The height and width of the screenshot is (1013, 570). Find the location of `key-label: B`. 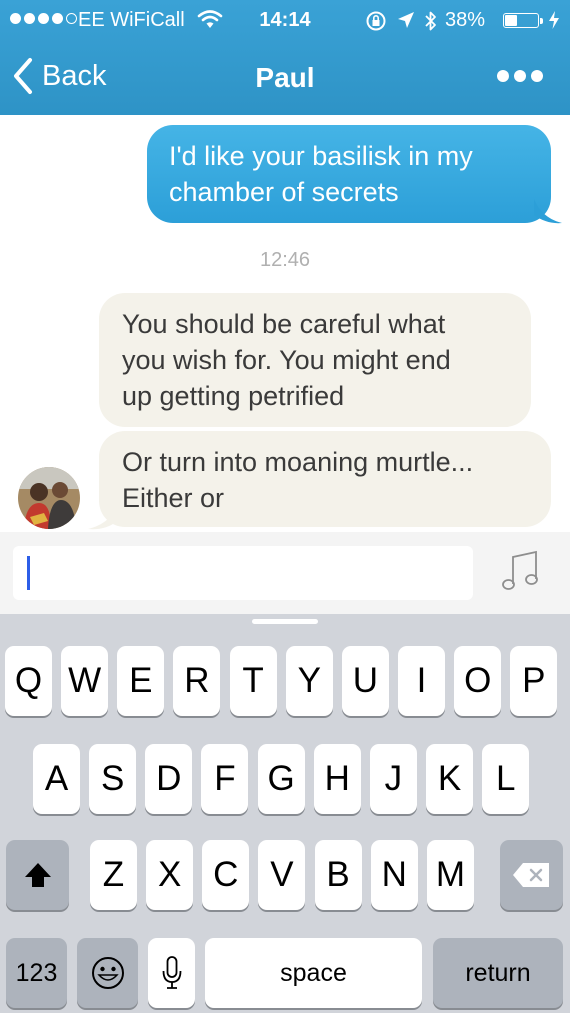

key-label: B is located at coordinates (338, 874).